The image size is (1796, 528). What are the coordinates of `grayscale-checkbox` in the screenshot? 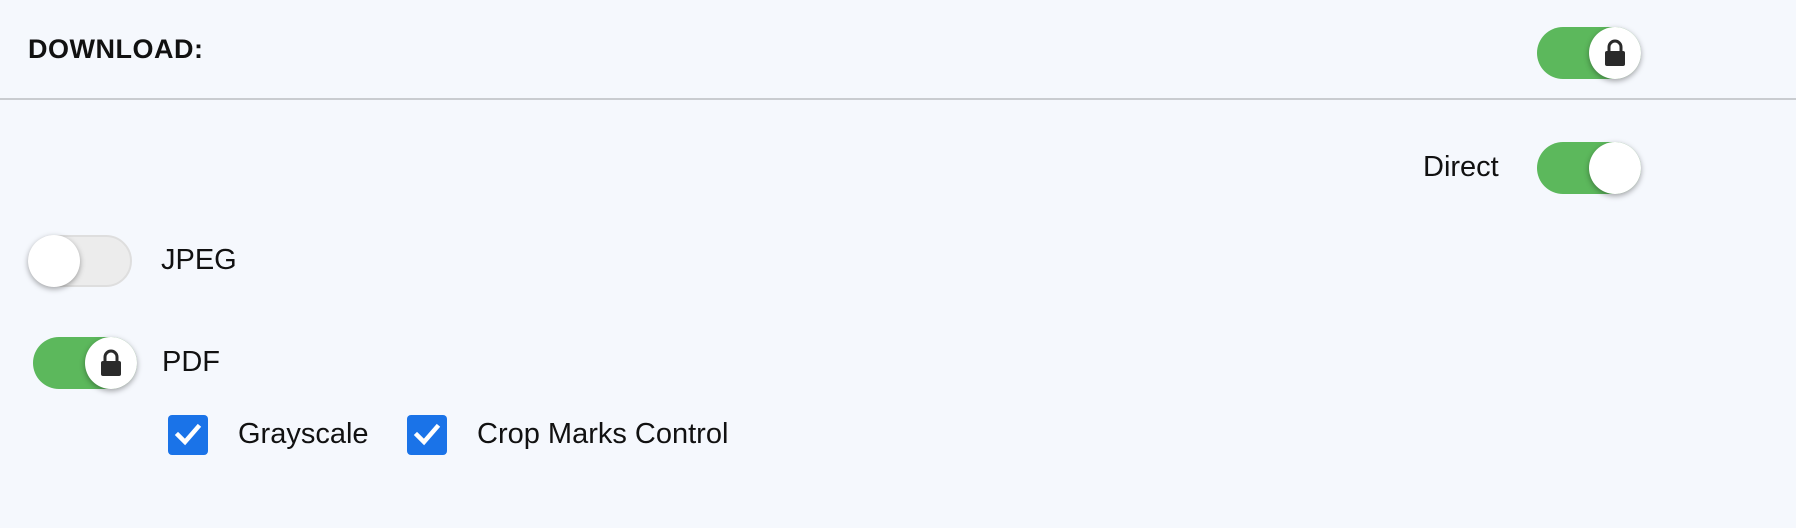 It's located at (188, 435).